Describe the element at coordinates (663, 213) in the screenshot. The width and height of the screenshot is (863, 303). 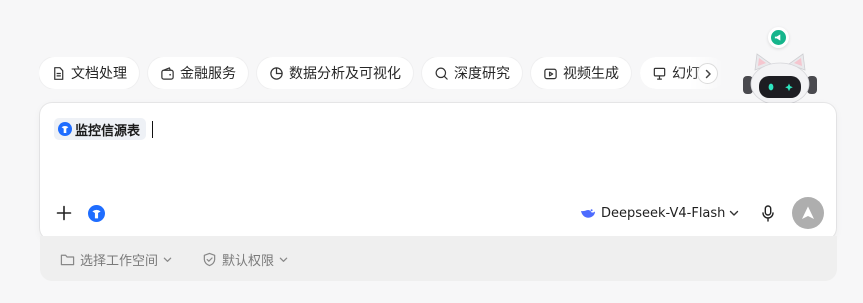
I see `model-name: Deepseek-V4-Flash` at that location.